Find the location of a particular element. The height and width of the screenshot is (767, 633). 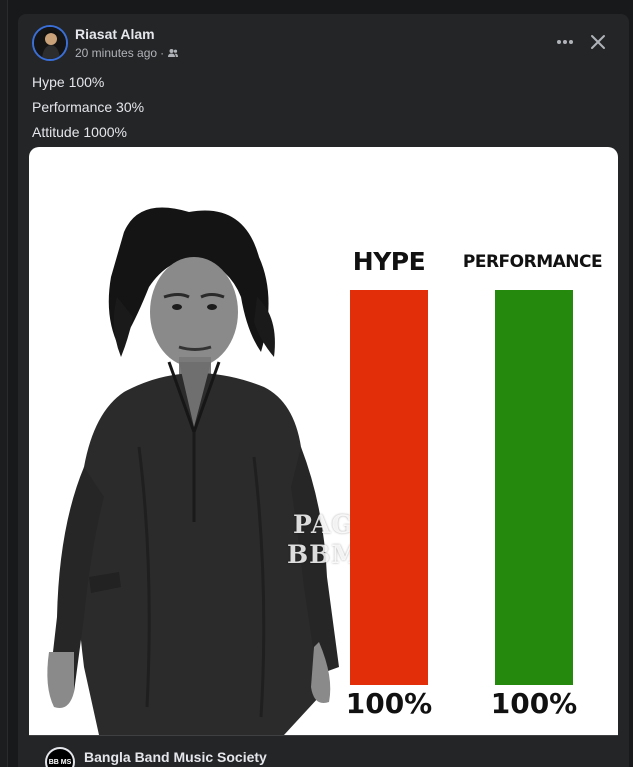

shared-page-footer: BB MS Bangla Band Music Society is located at coordinates (323, 751).